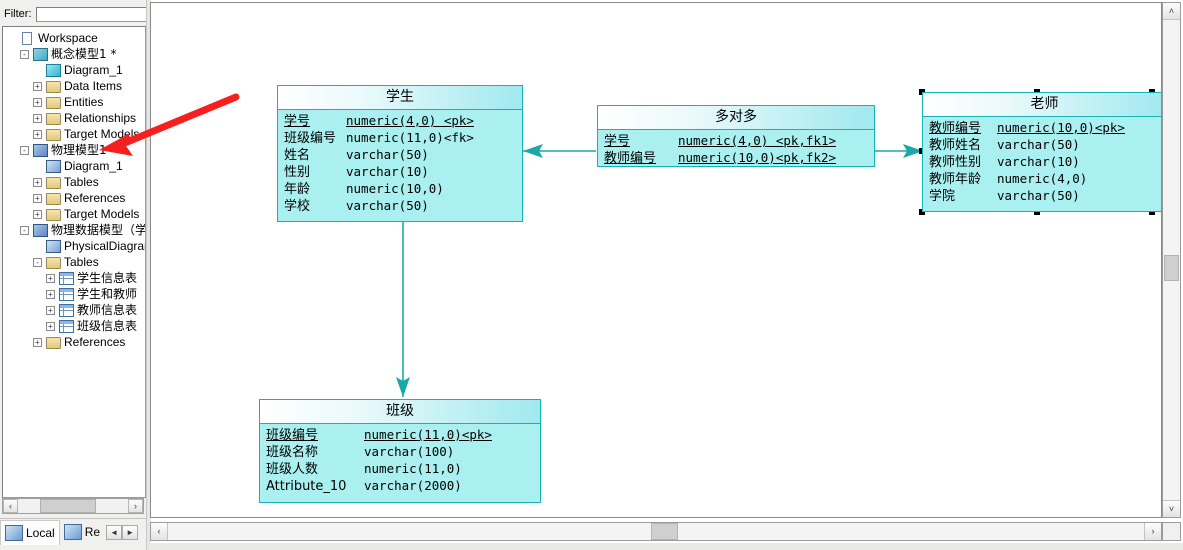  Describe the element at coordinates (74, 230) in the screenshot. I see `tree-node-12: - 物理数据模型（学·` at that location.